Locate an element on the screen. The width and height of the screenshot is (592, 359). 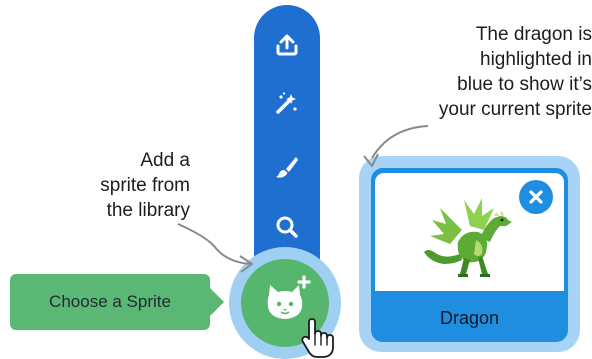
add-sprite-callout-arrow is located at coordinates (215, 248).